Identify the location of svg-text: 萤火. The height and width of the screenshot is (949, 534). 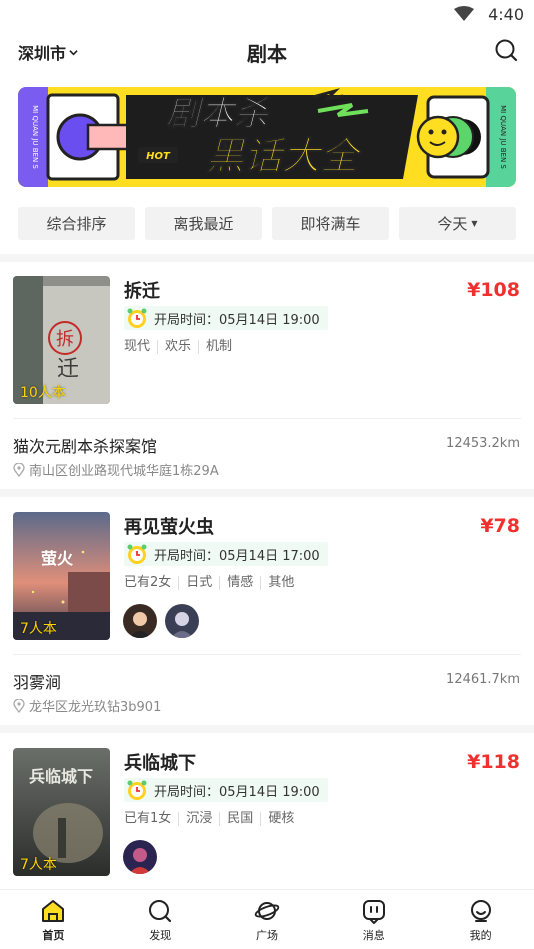
(57, 558).